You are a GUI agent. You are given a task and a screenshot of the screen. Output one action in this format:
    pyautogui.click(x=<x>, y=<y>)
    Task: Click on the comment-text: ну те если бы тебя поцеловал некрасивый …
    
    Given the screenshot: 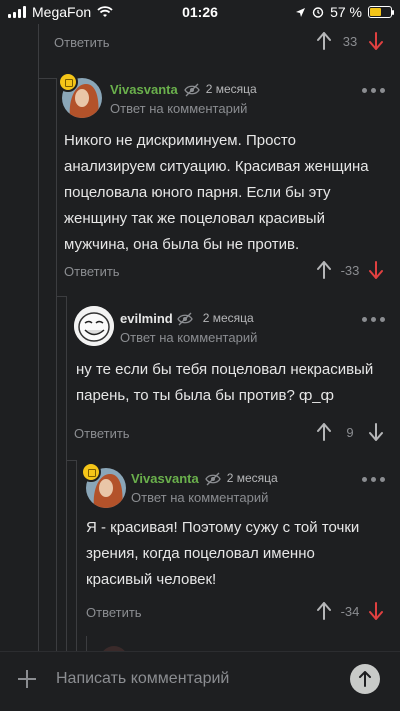 What is the action you would take?
    pyautogui.click(x=235, y=383)
    